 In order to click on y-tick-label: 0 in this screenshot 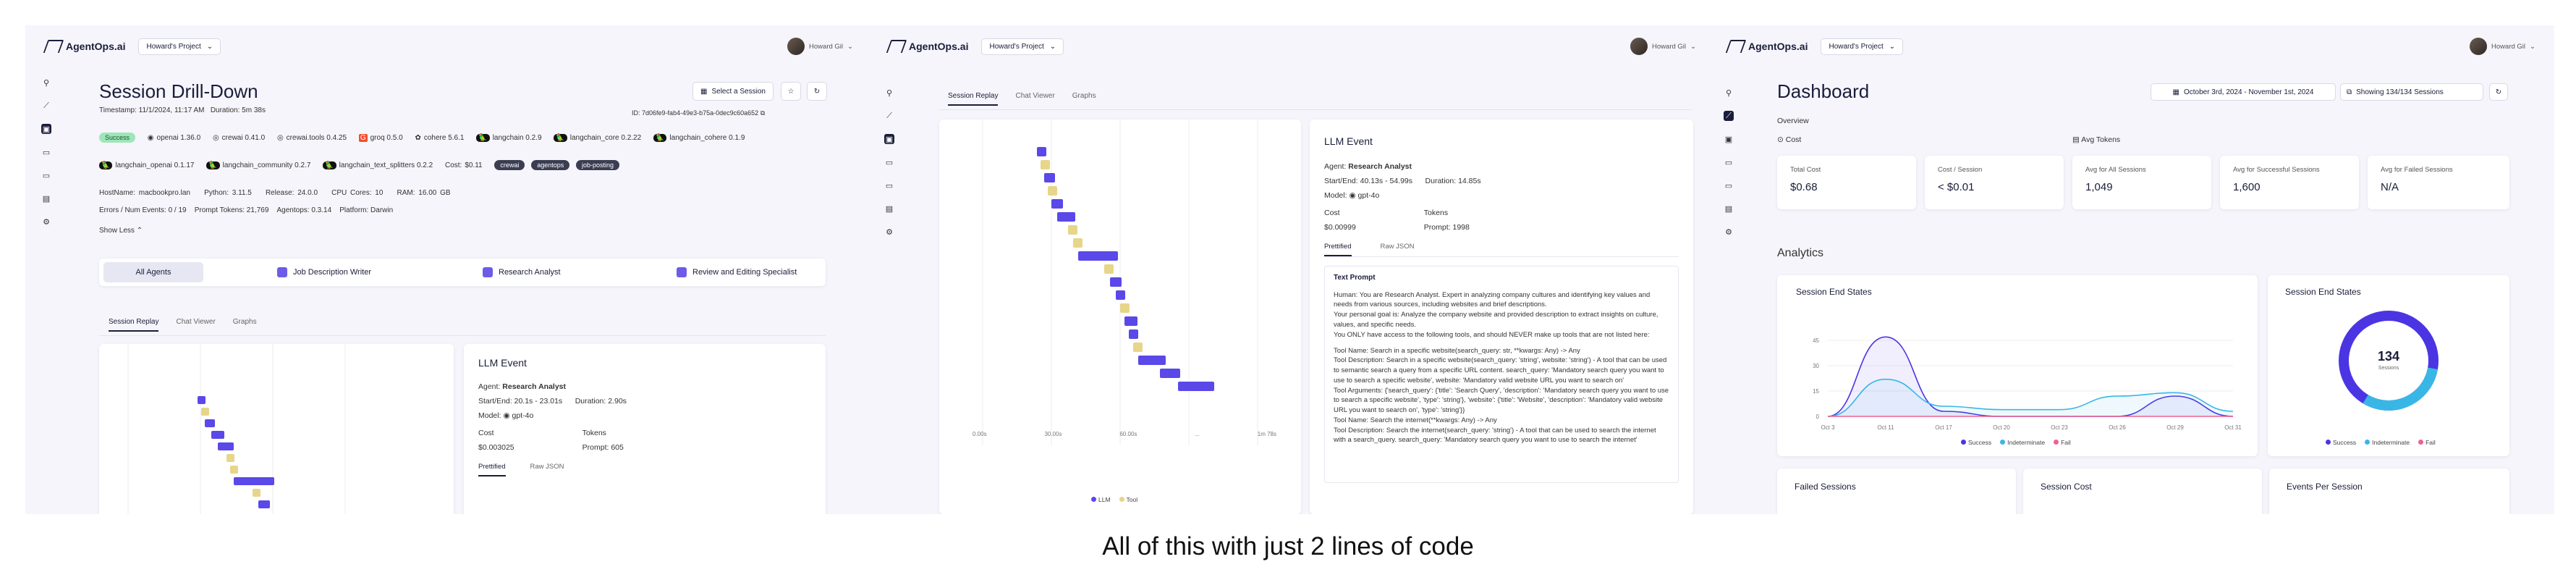, I will do `click(1818, 416)`.